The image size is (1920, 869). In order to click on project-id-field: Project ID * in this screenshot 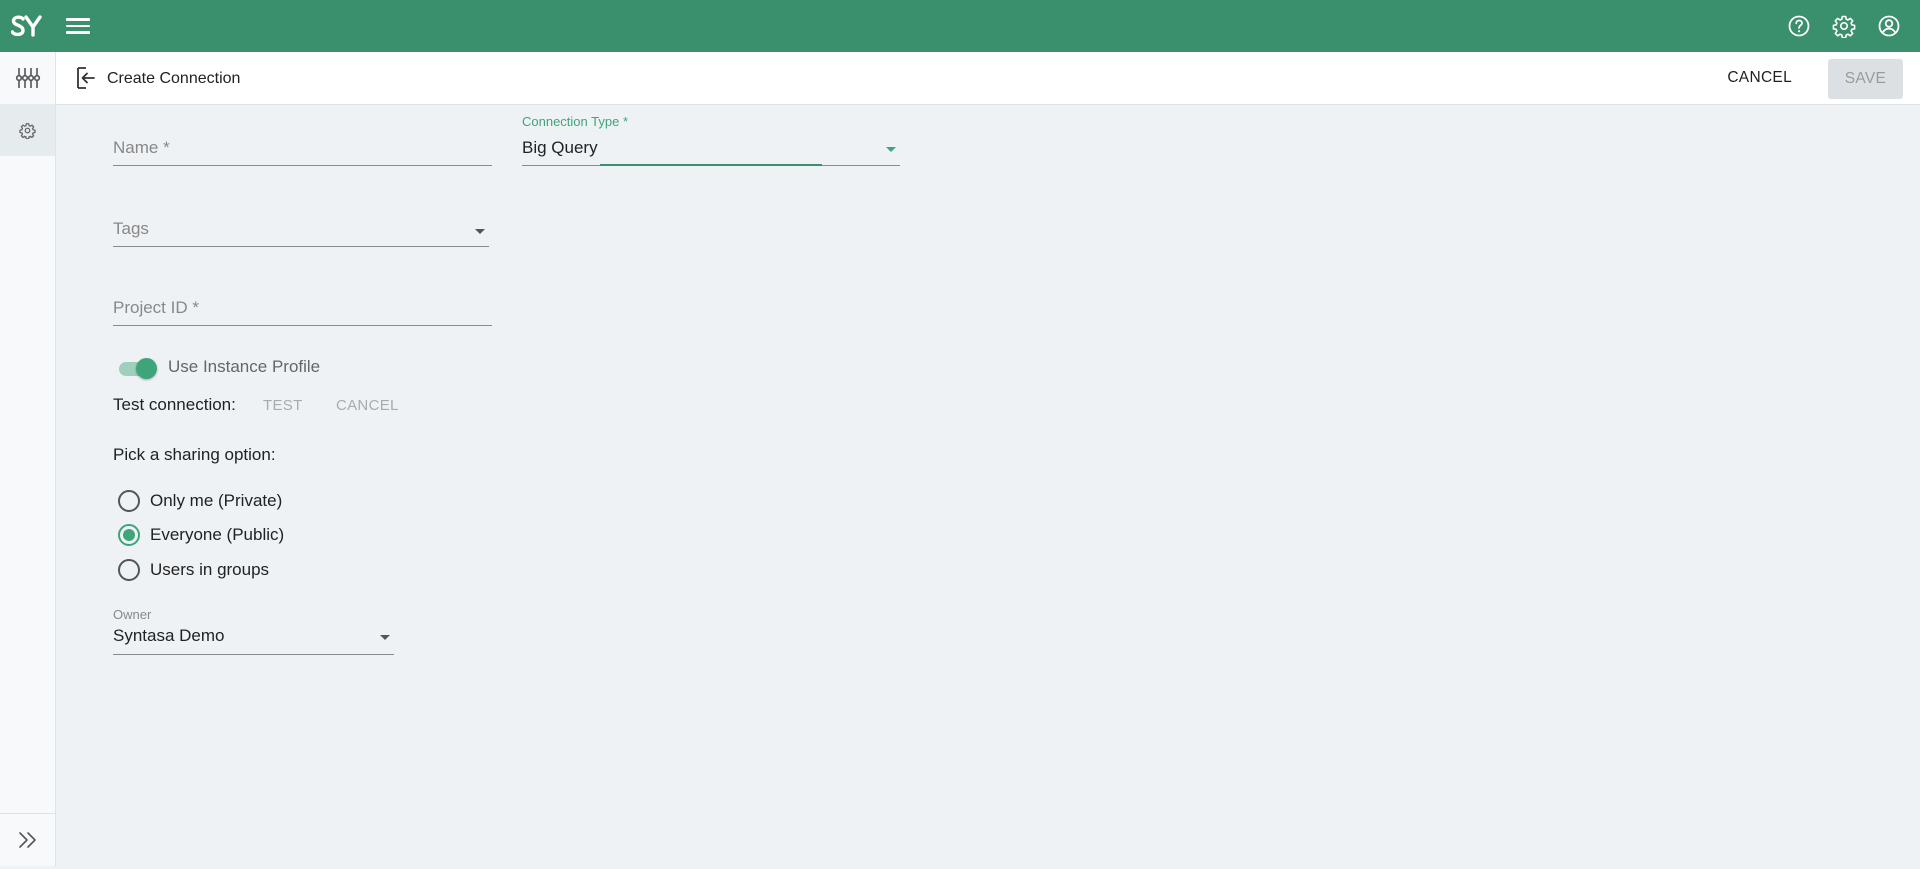, I will do `click(302, 308)`.